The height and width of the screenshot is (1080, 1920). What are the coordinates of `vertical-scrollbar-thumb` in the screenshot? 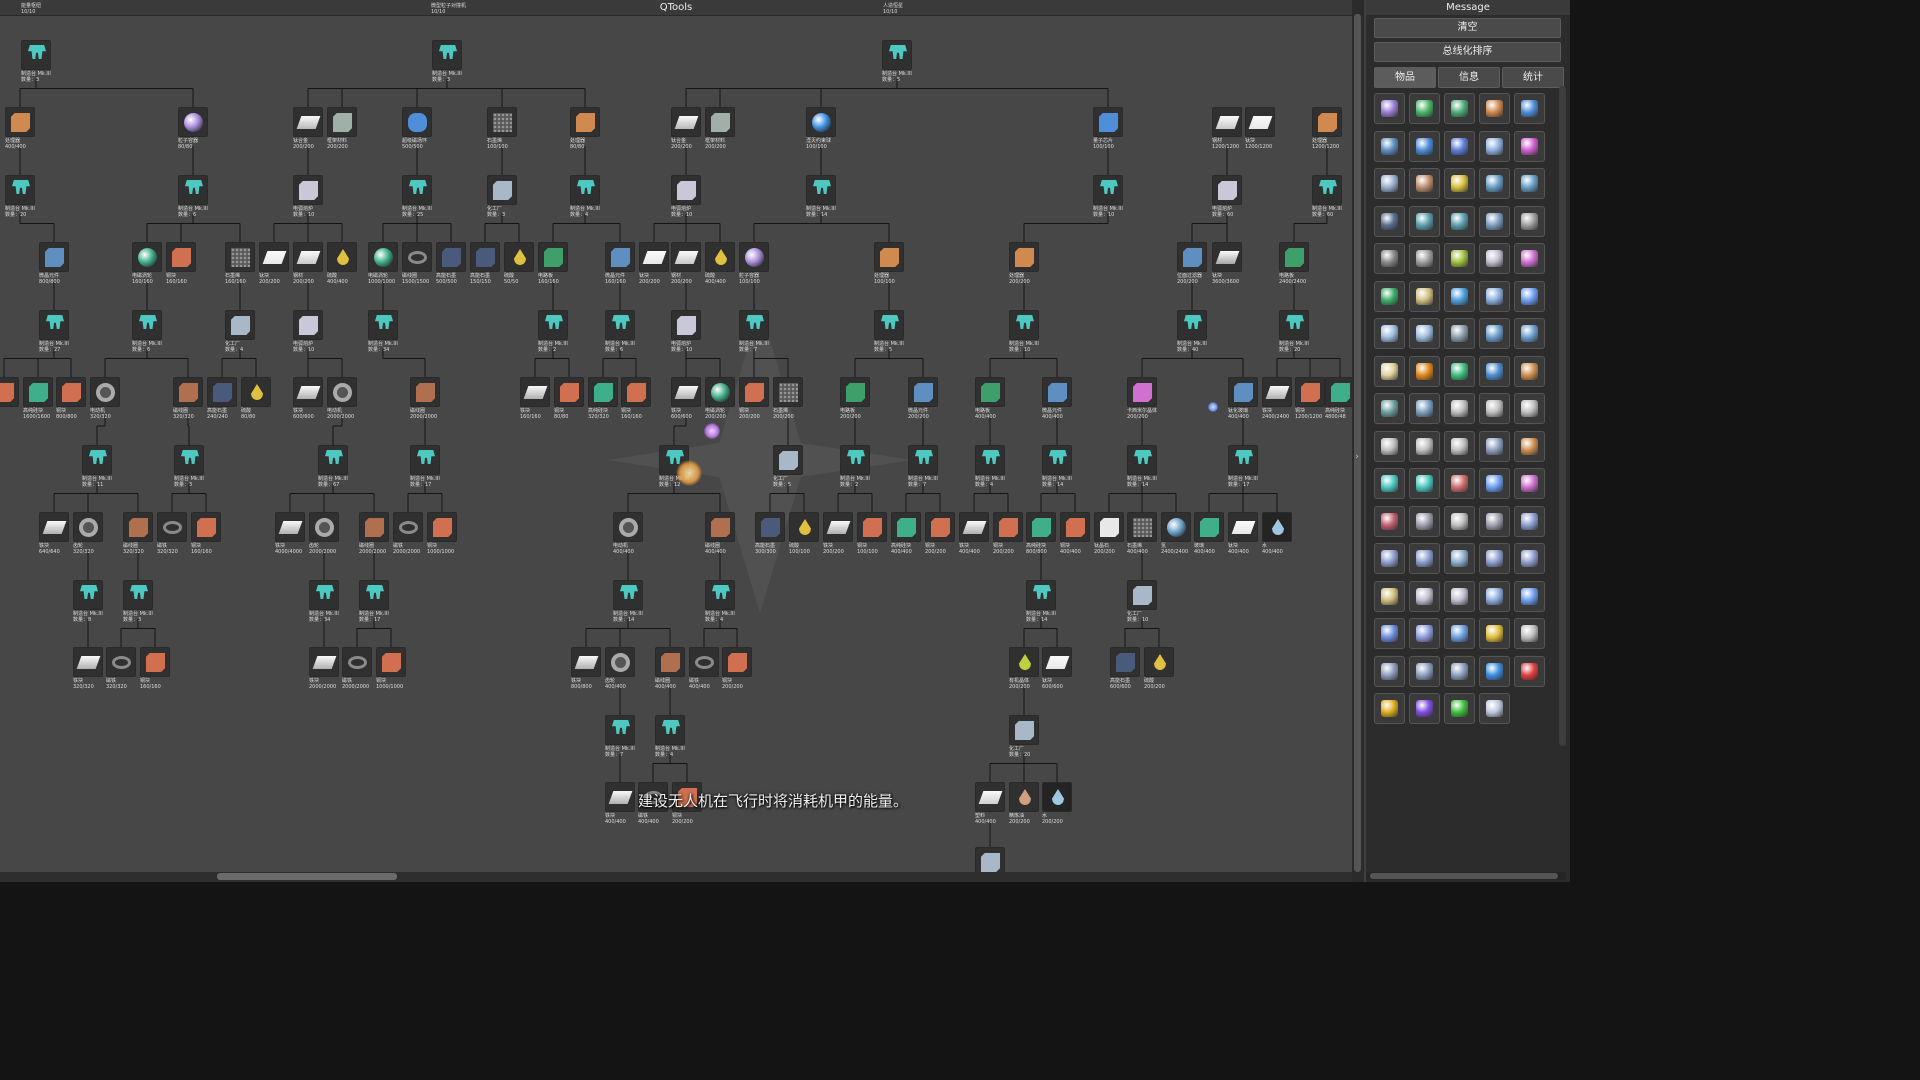 It's located at (1357, 443).